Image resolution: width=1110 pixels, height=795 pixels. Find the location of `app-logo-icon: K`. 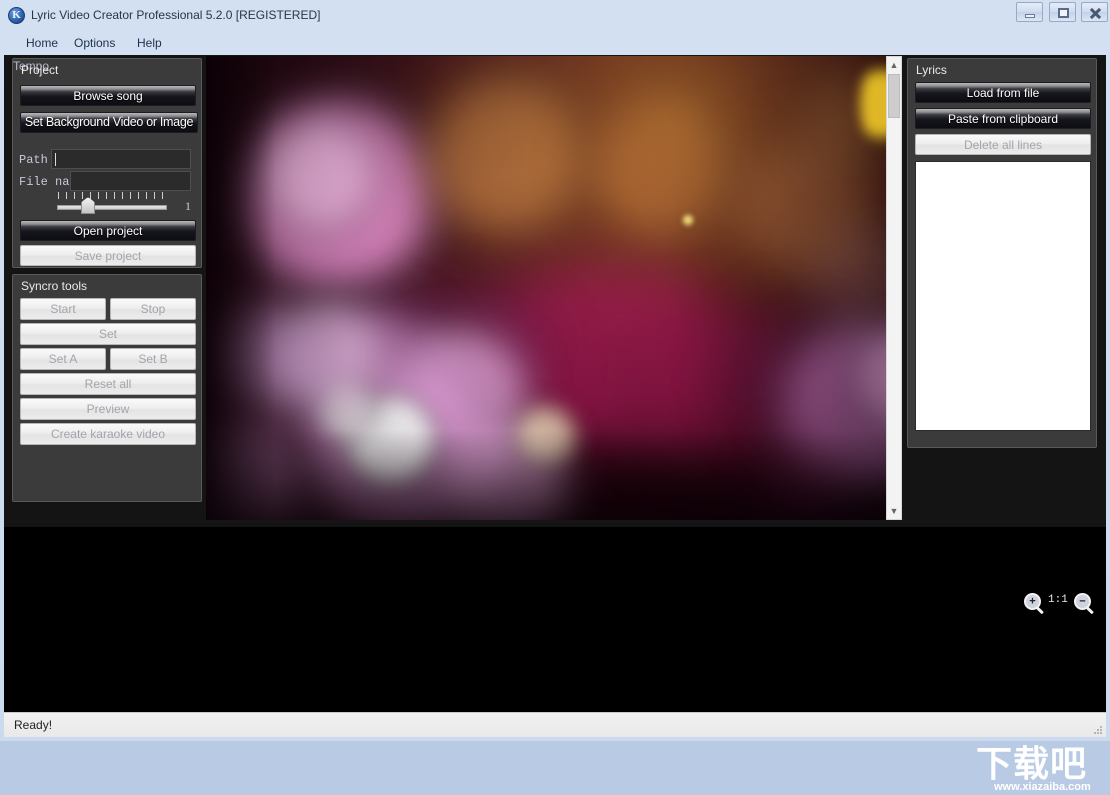

app-logo-icon: K is located at coordinates (16, 15).